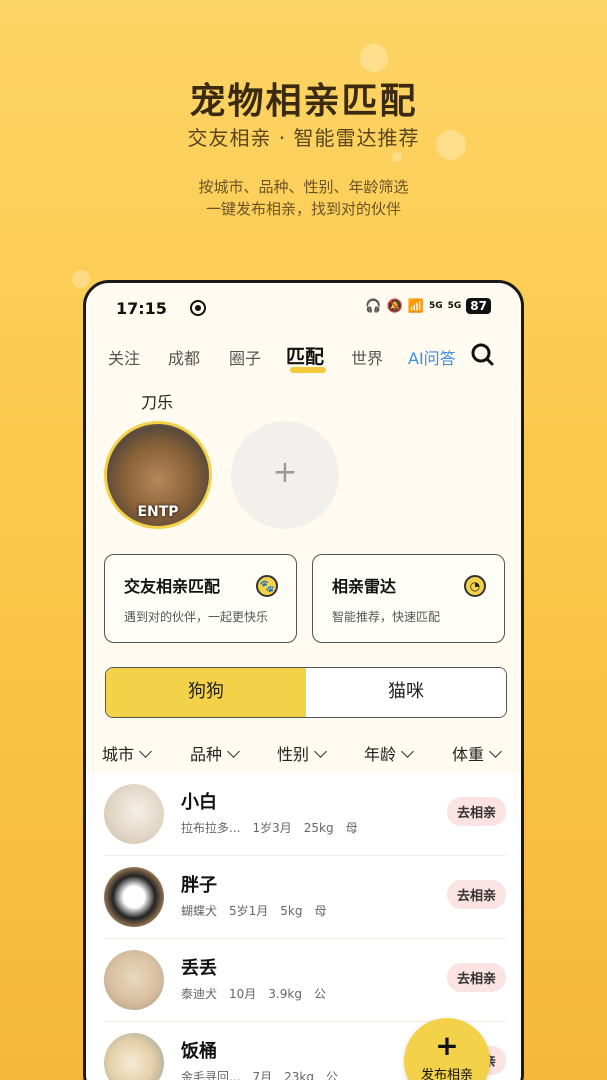 This screenshot has width=607, height=1080. I want to click on tab-circle: 圈子, so click(245, 357).